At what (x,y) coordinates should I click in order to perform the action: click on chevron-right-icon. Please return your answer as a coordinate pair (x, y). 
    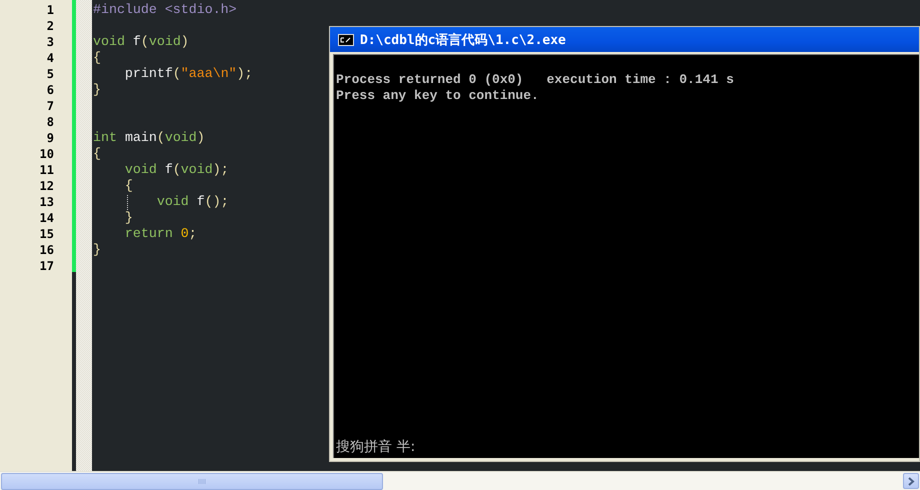
    Looking at the image, I should click on (911, 481).